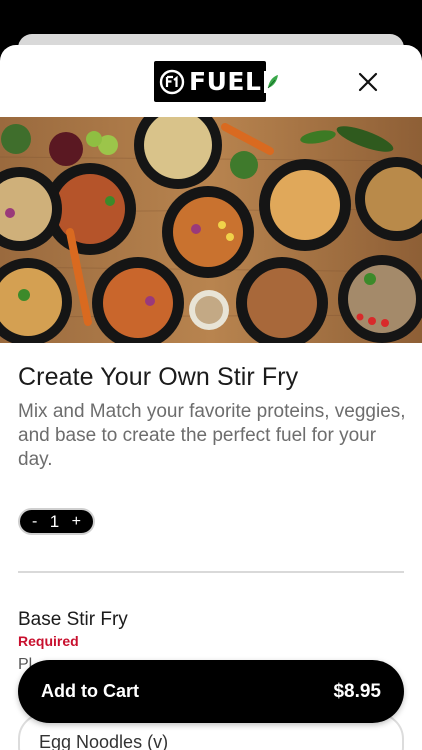 This screenshot has width=422, height=750. Describe the element at coordinates (273, 81) in the screenshot. I see `leaf-d-icon` at that location.